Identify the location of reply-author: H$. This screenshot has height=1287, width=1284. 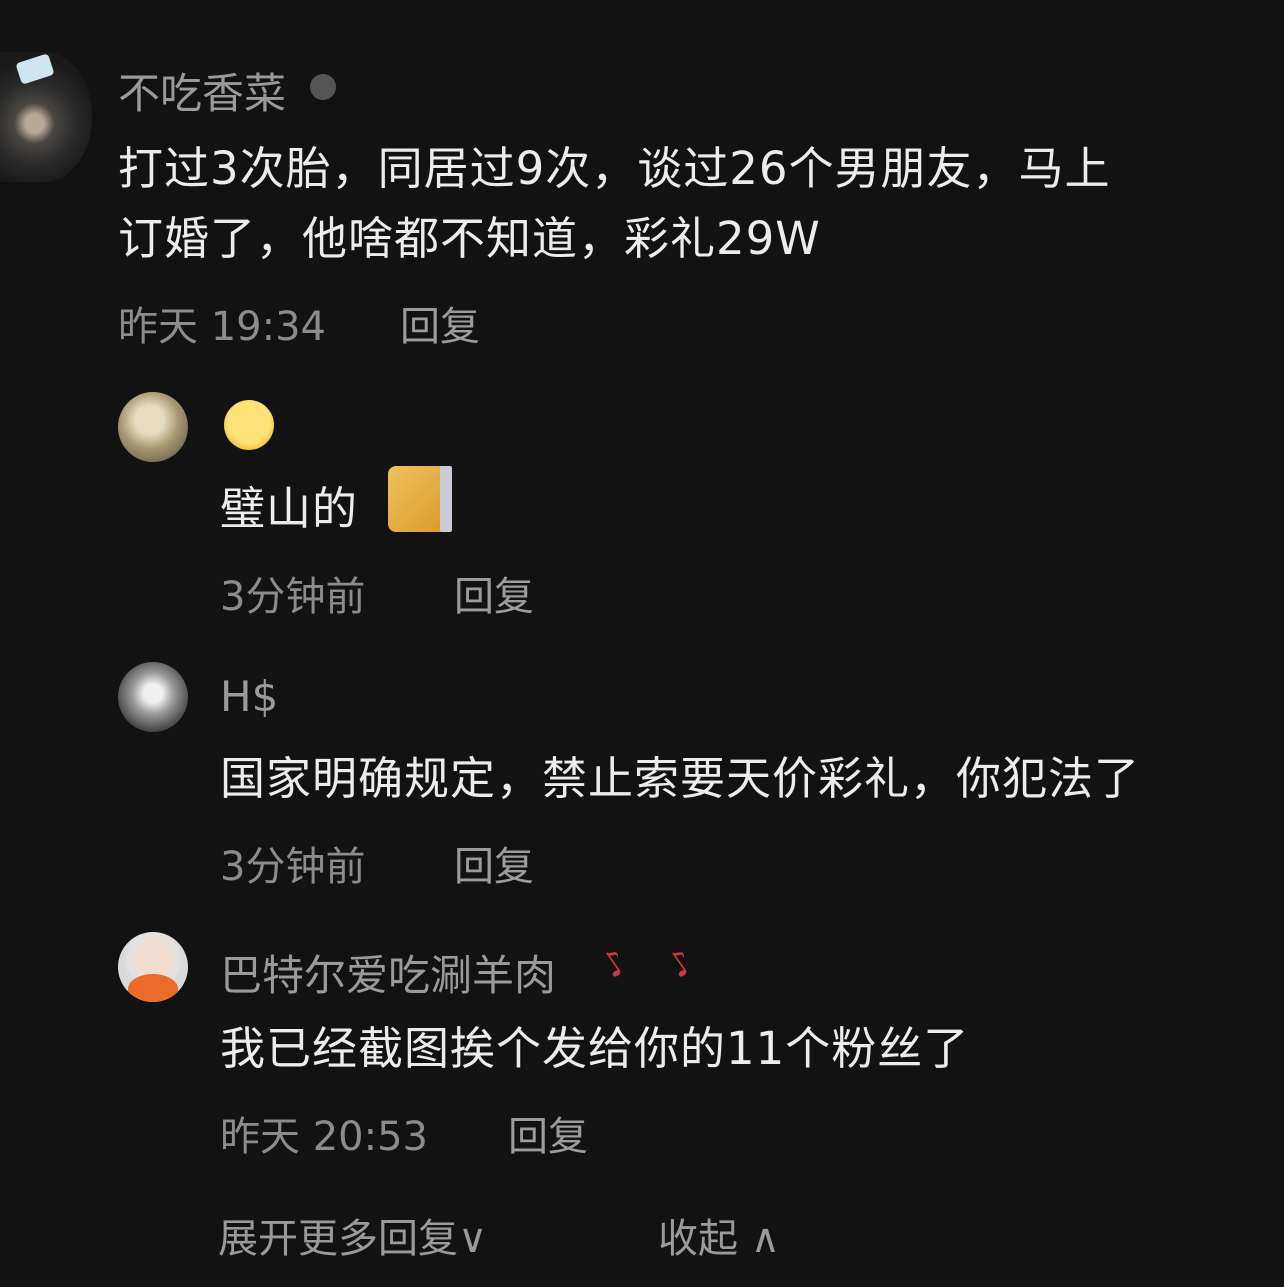
(249, 696).